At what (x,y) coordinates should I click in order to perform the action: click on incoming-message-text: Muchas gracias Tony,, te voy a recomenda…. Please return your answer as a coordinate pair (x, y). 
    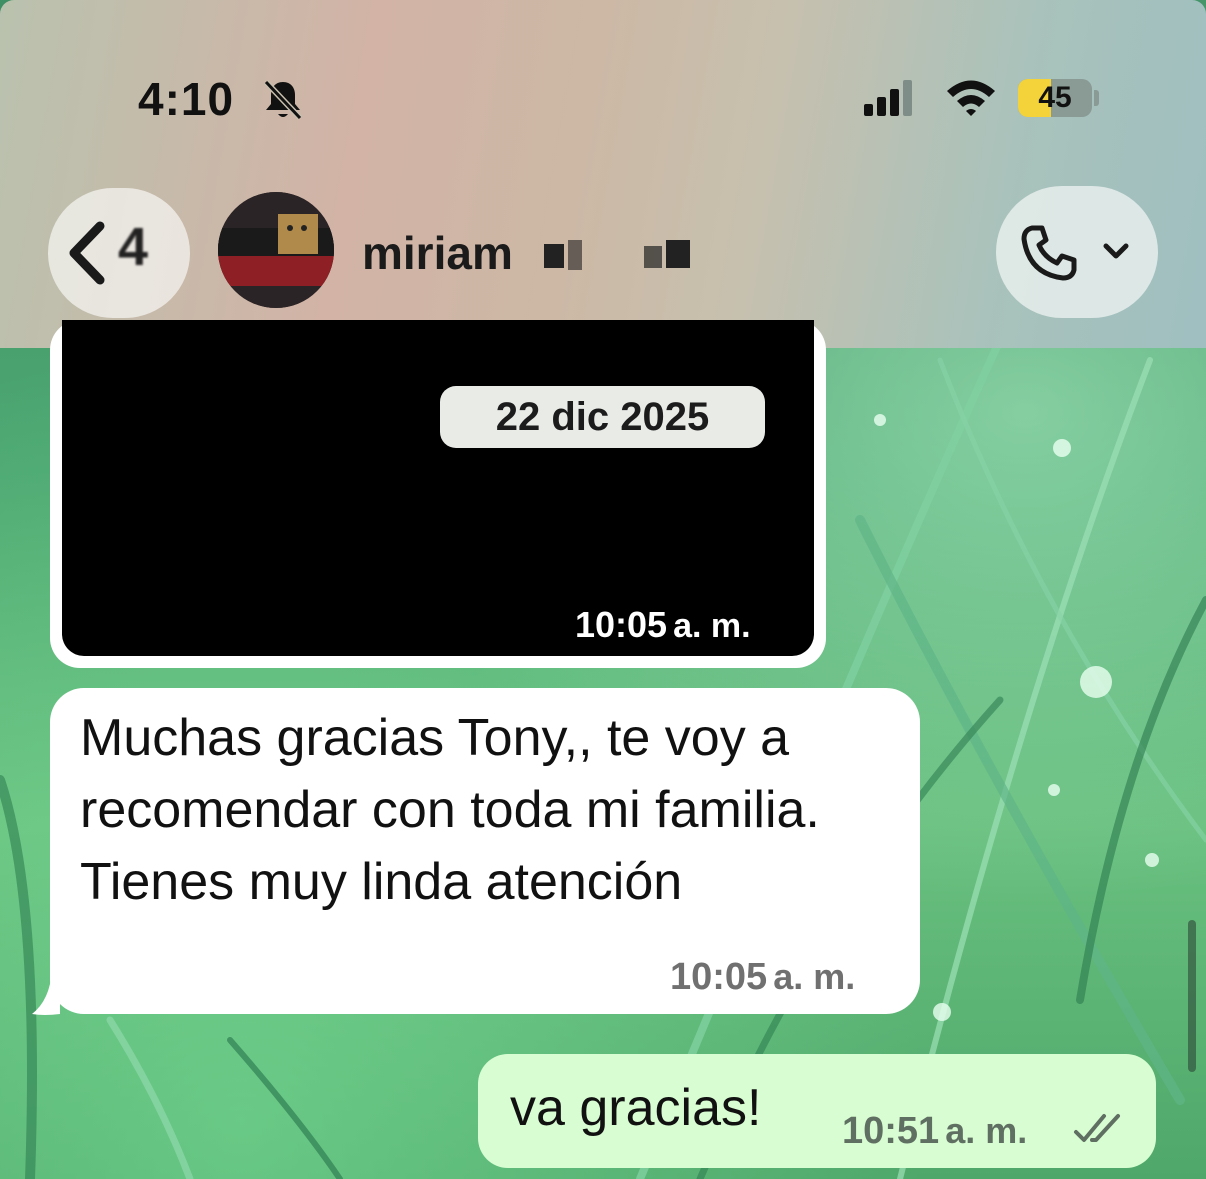
    Looking at the image, I should click on (450, 810).